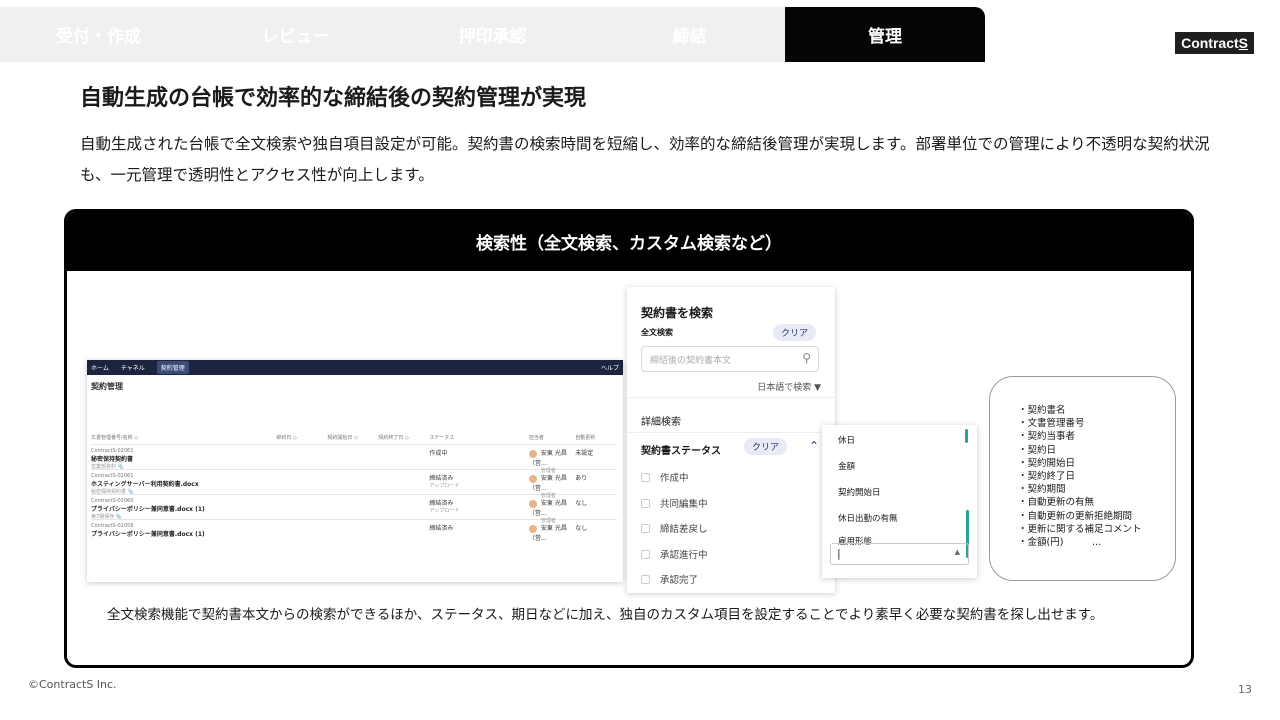  Describe the element at coordinates (172, 367) in the screenshot. I see `nav-contract-management: 契約管理` at that location.